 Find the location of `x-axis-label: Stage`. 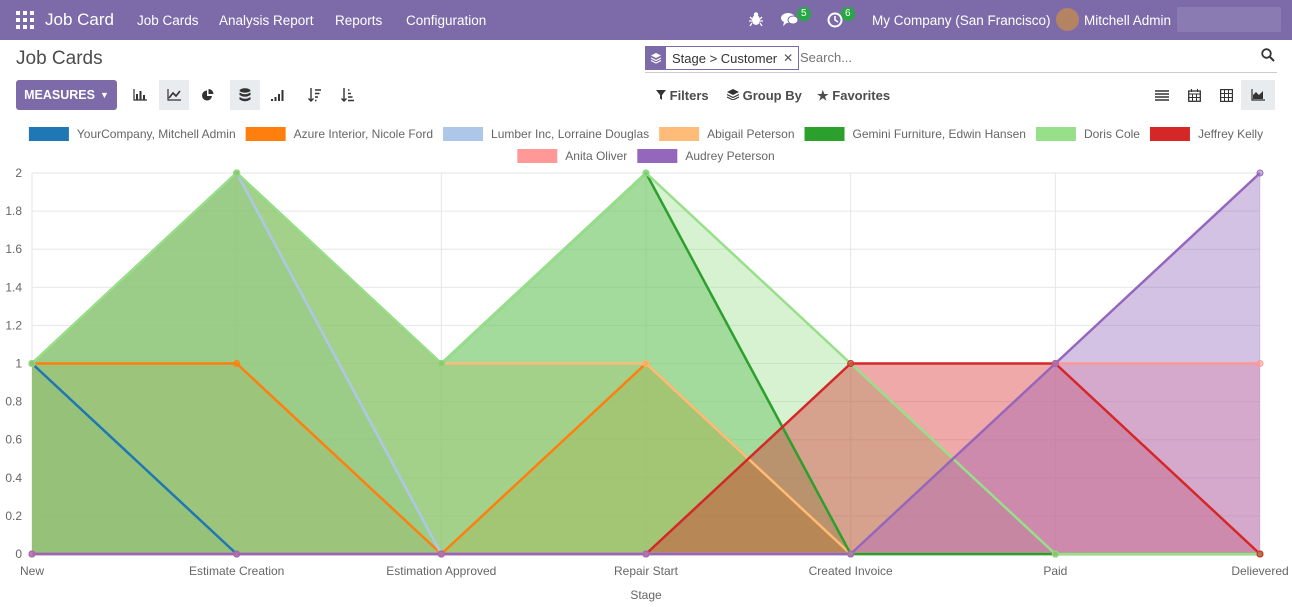

x-axis-label: Stage is located at coordinates (646, 595).